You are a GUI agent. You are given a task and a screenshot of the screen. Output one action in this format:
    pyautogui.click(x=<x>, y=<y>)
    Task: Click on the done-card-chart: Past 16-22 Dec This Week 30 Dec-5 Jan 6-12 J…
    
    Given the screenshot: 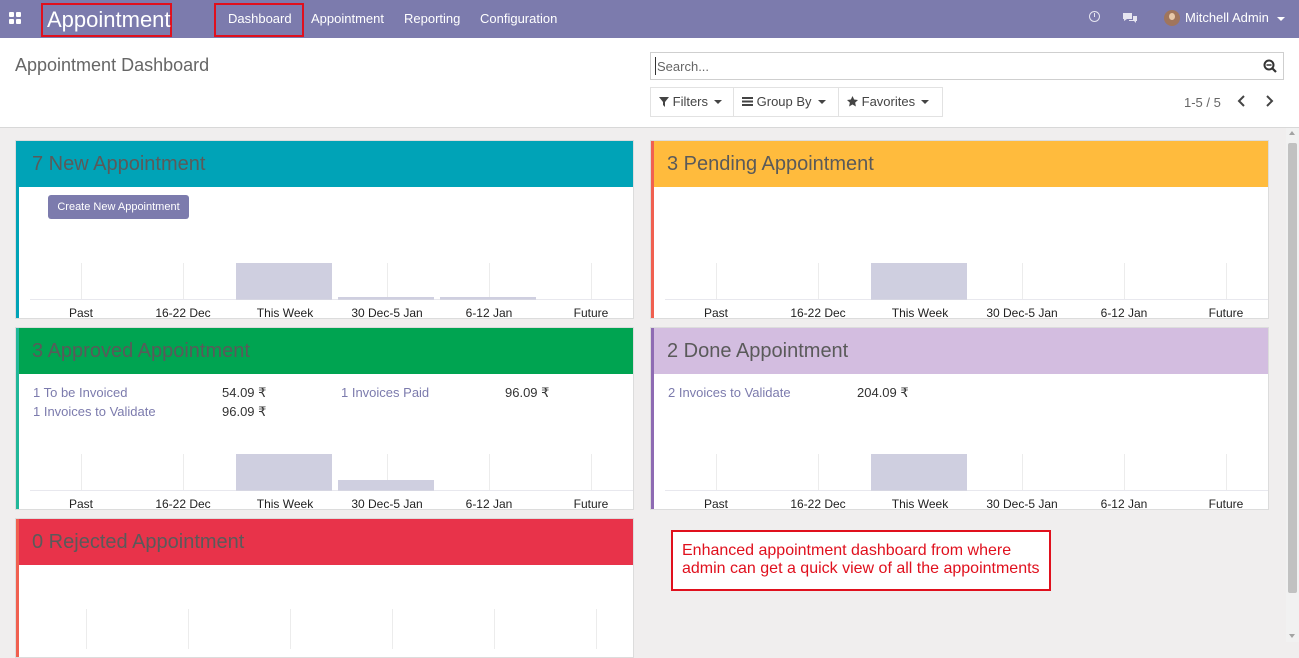 What is the action you would take?
    pyautogui.click(x=966, y=472)
    